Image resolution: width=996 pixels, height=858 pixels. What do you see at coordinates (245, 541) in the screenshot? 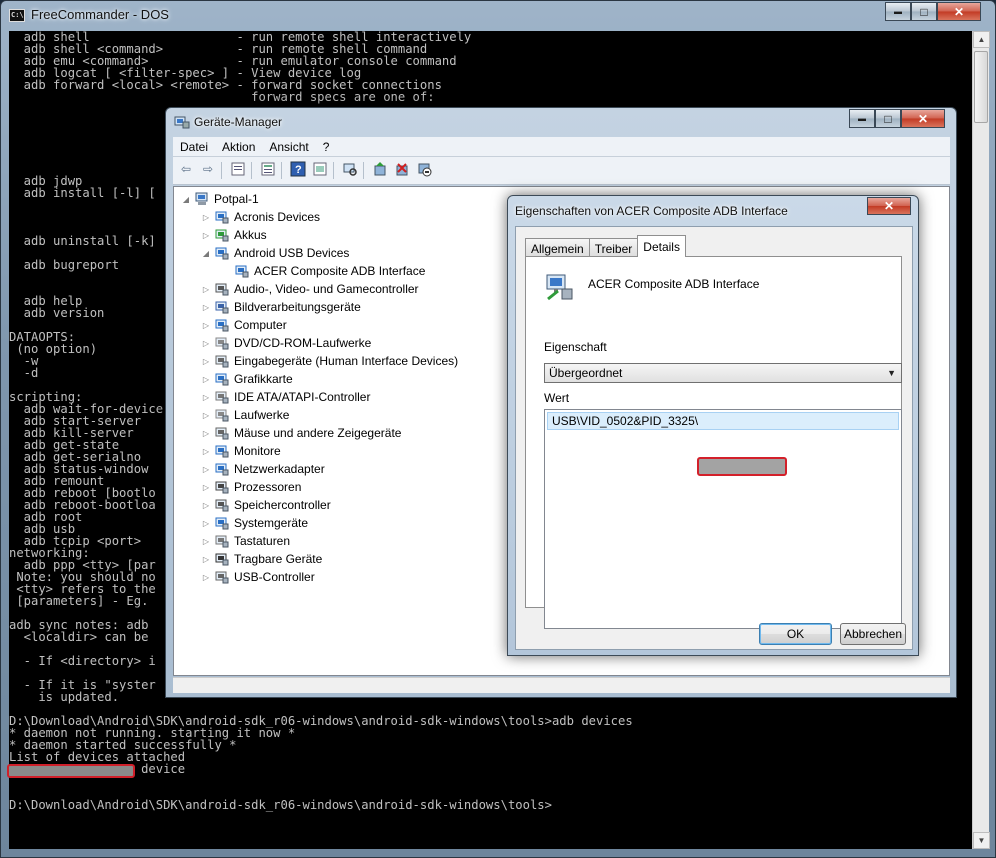
I see `tree-category: ▷ Tastaturen` at bounding box center [245, 541].